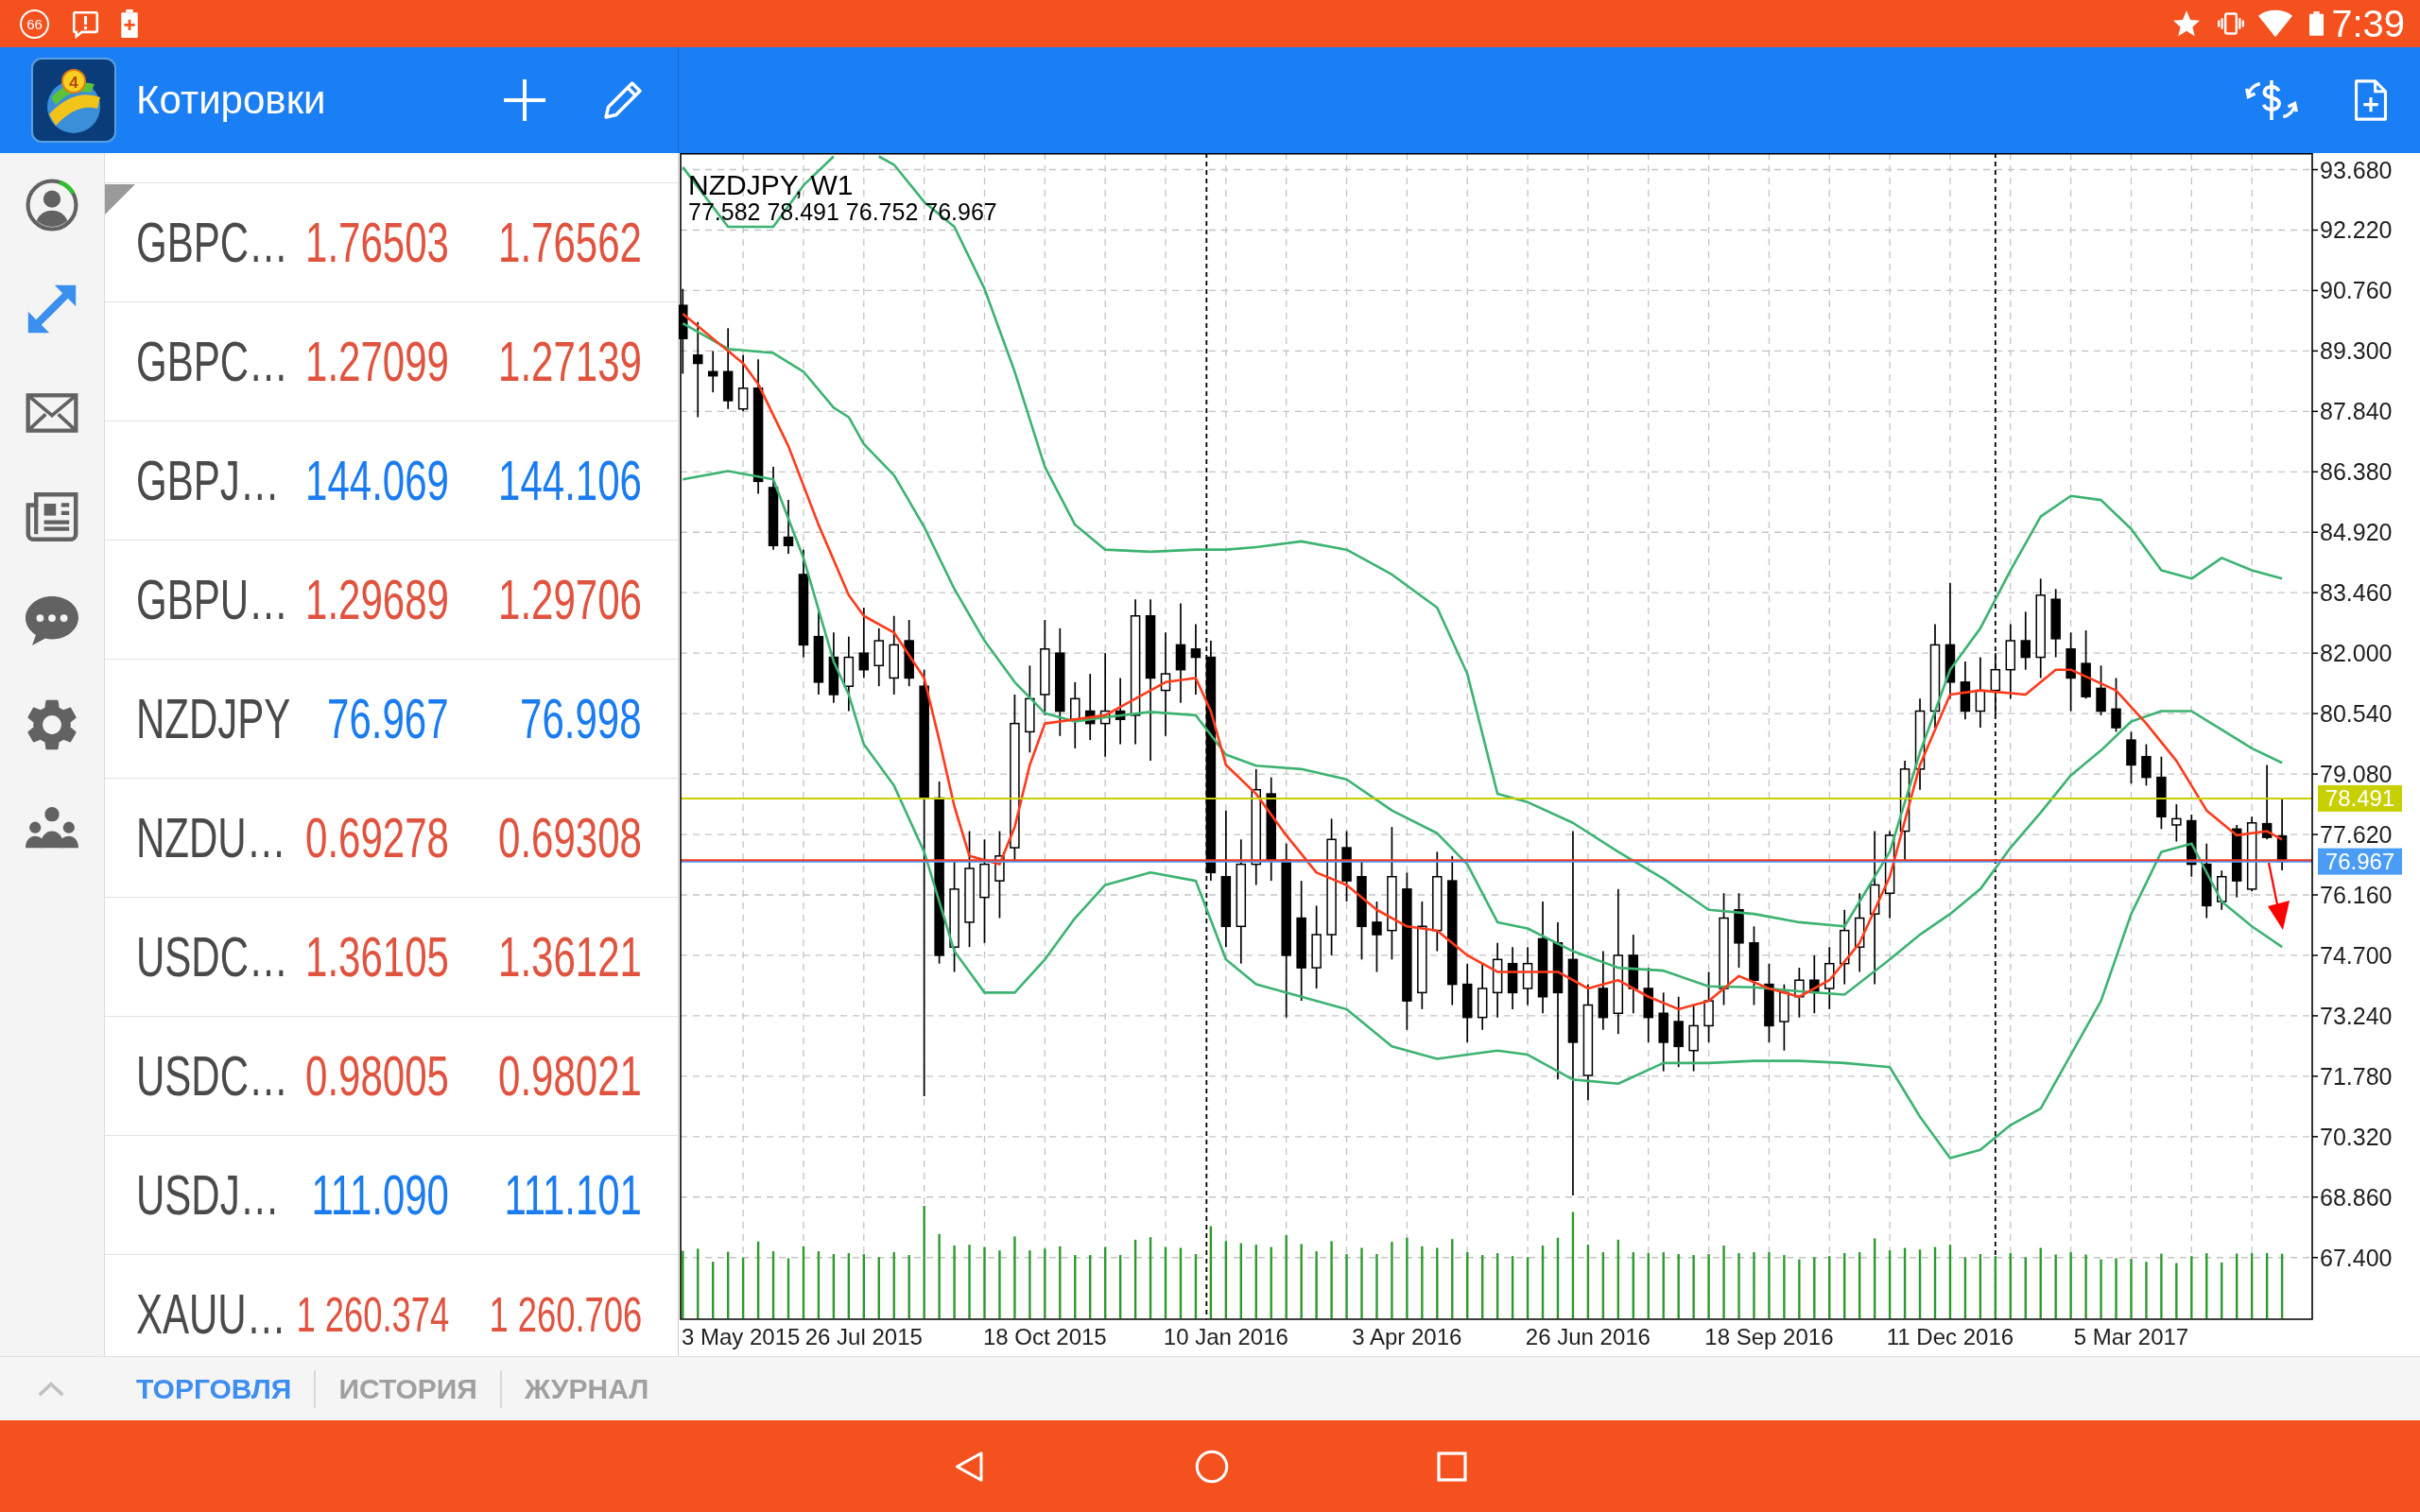 Image resolution: width=2420 pixels, height=1512 pixels. What do you see at coordinates (1407, 1336) in the screenshot?
I see `axis-label: 3 Apr 2016` at bounding box center [1407, 1336].